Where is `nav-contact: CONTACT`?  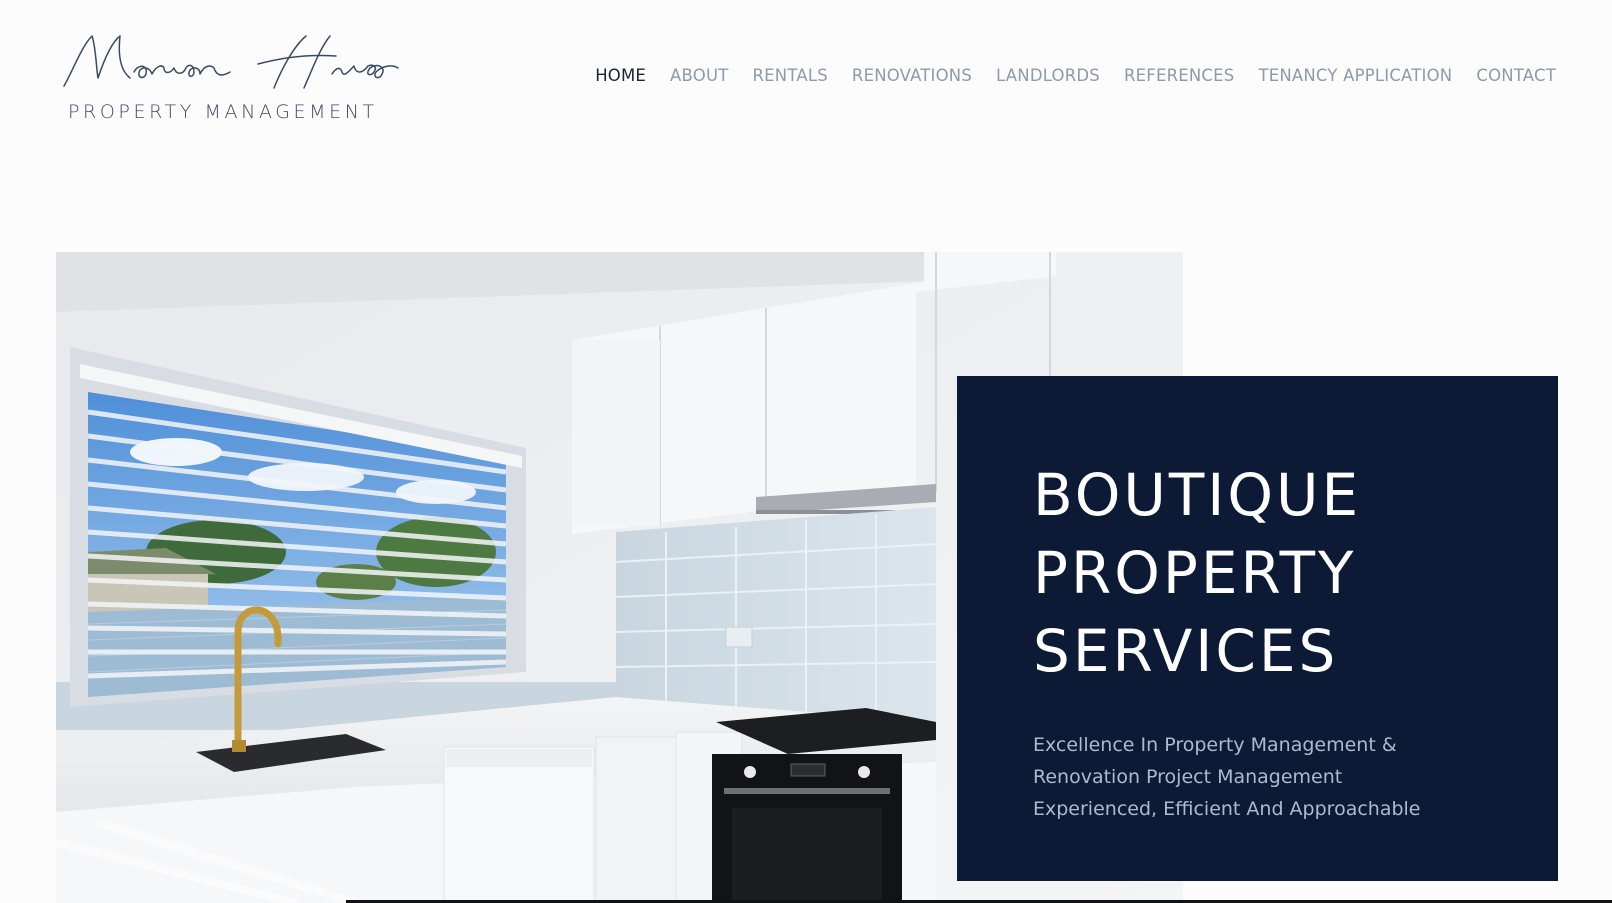 nav-contact: CONTACT is located at coordinates (1516, 75).